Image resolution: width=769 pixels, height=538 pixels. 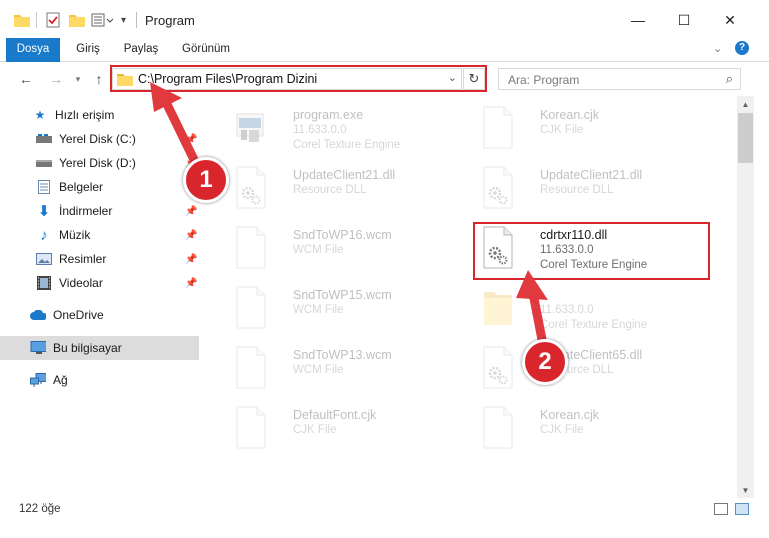 What do you see at coordinates (545, 362) in the screenshot?
I see `callout-badge-2: 2` at bounding box center [545, 362].